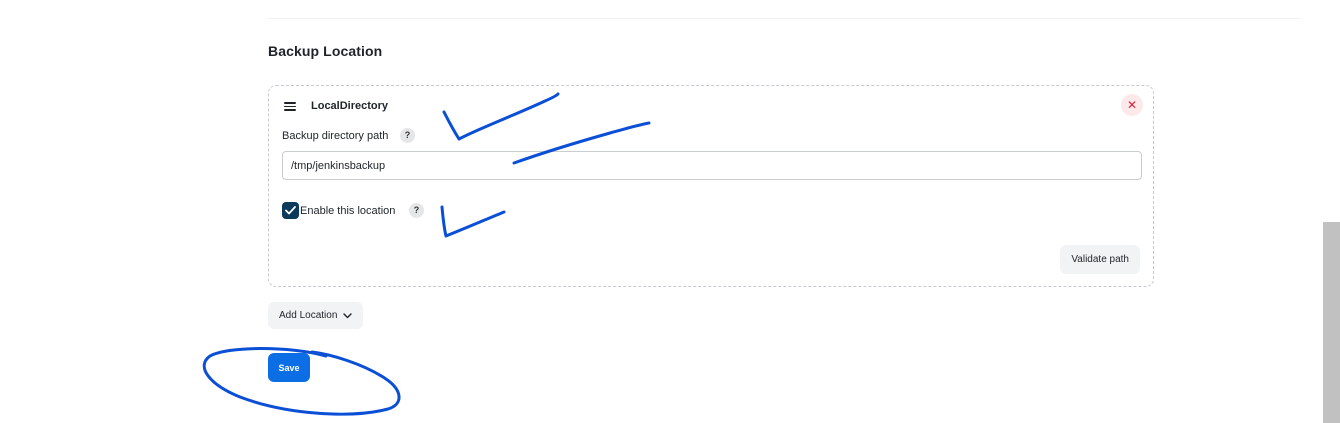 This screenshot has height=423, width=1340. What do you see at coordinates (1100, 259) in the screenshot?
I see `validate-path-button: Validate path` at bounding box center [1100, 259].